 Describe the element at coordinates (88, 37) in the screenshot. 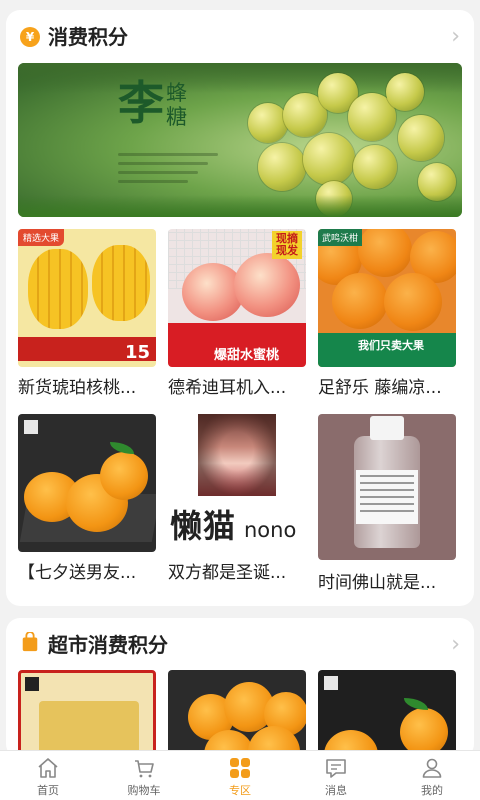

I see `section-title: 消费积分` at that location.